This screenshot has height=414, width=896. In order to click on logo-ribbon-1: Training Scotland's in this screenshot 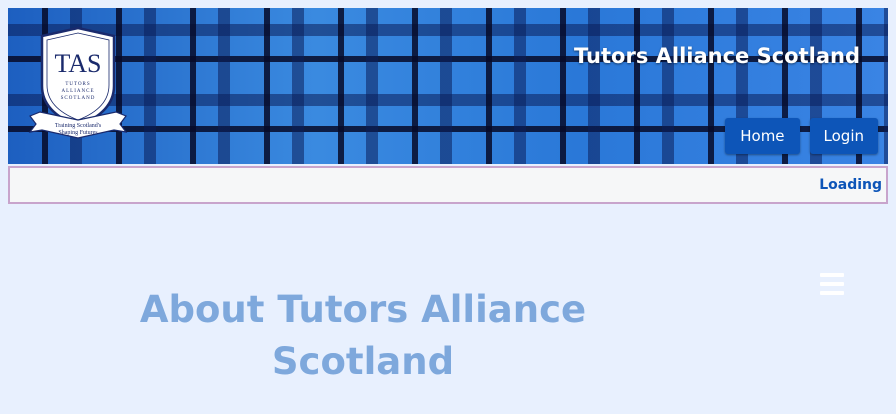, I will do `click(78, 126)`.